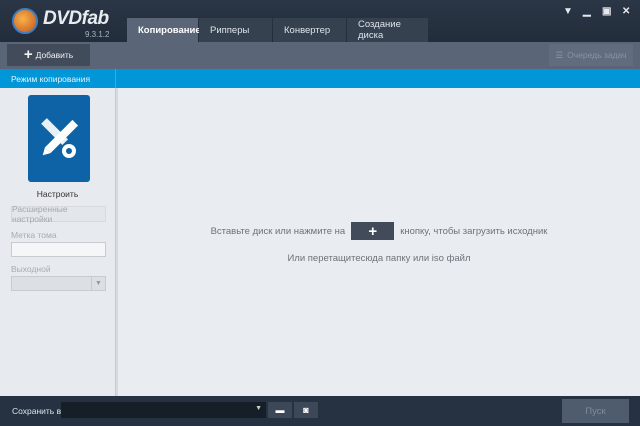 The height and width of the screenshot is (426, 640). I want to click on maximize-icon: ▣, so click(606, 11).